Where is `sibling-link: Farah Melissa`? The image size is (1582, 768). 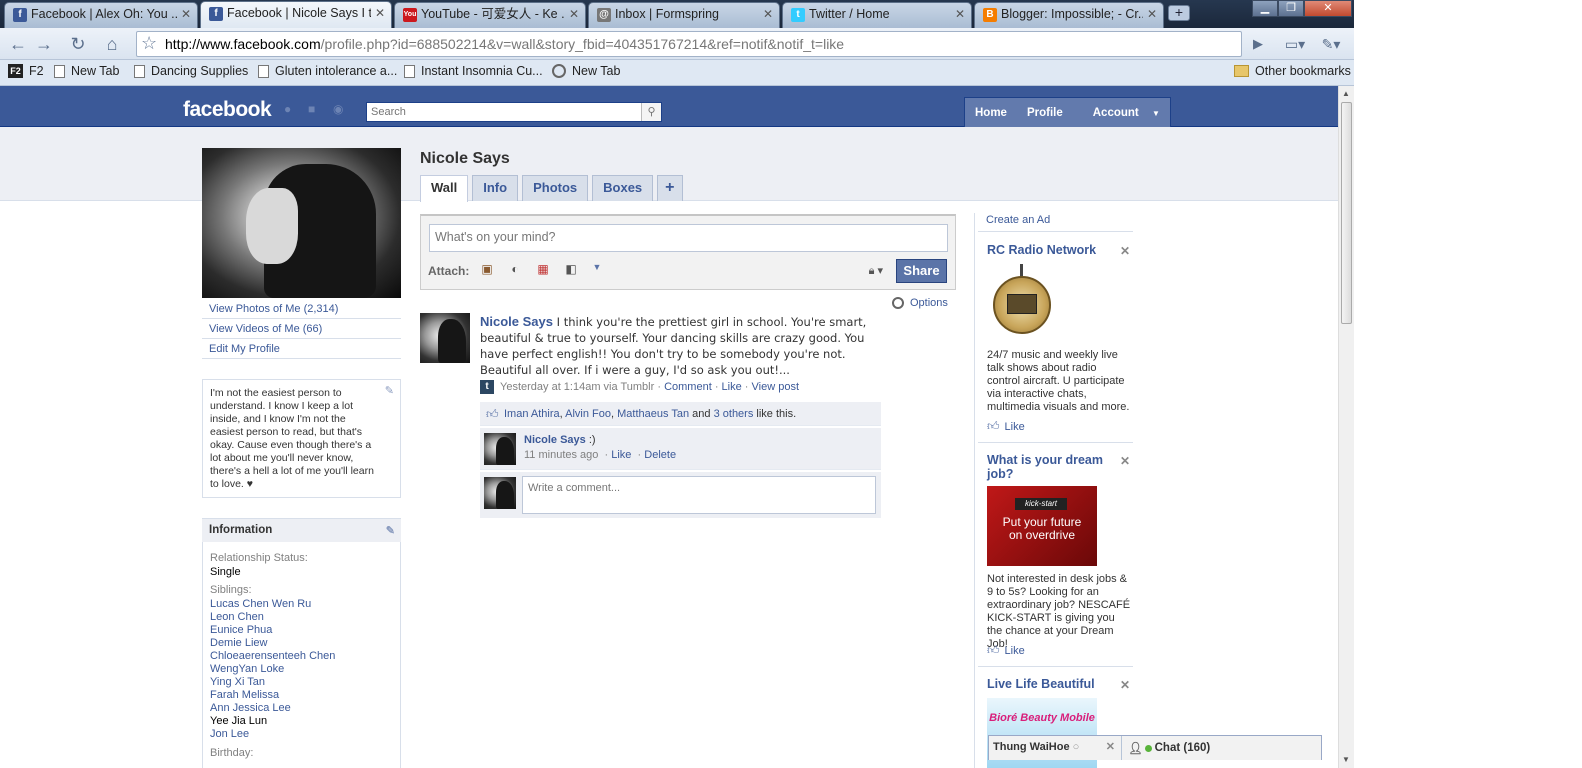
sibling-link: Farah Melissa is located at coordinates (301, 695).